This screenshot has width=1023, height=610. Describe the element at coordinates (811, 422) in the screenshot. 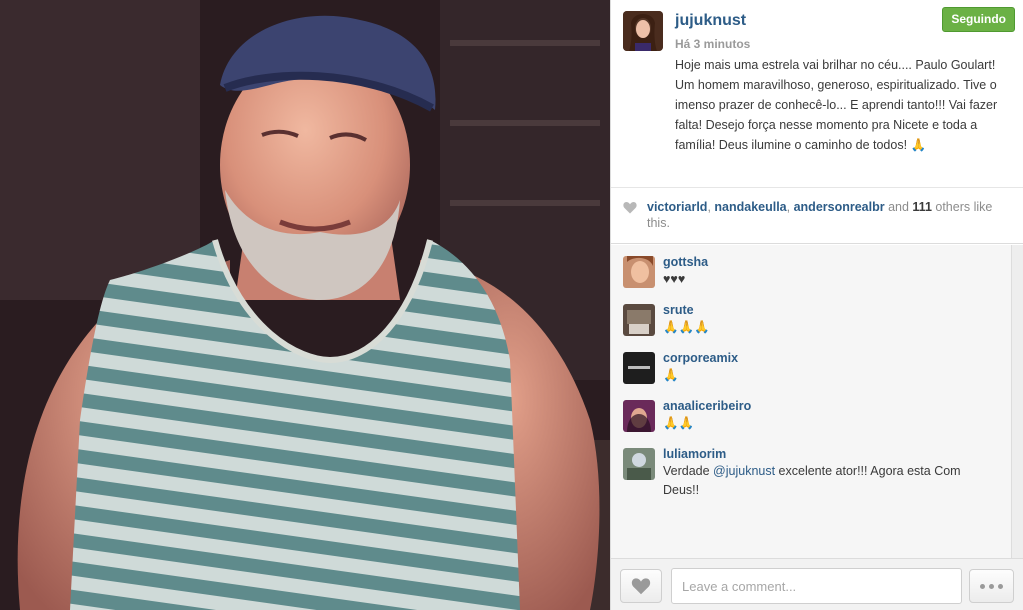

I see `list-item: anaaliceribeiro 🙏🙏` at that location.